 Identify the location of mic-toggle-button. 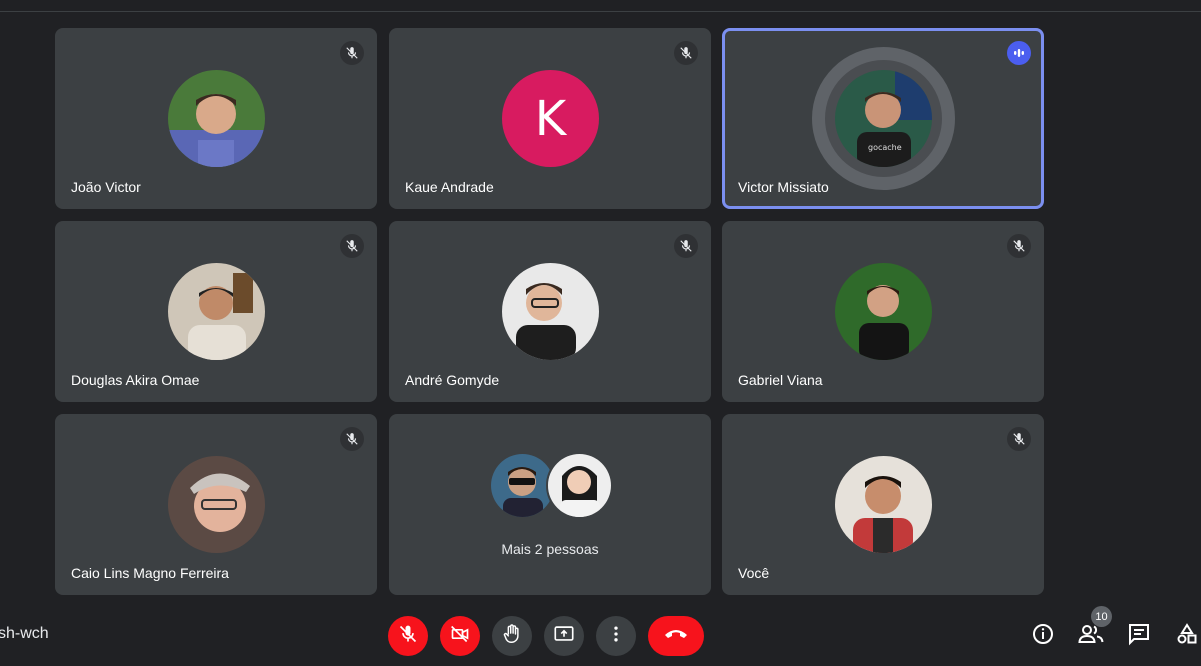
(408, 636).